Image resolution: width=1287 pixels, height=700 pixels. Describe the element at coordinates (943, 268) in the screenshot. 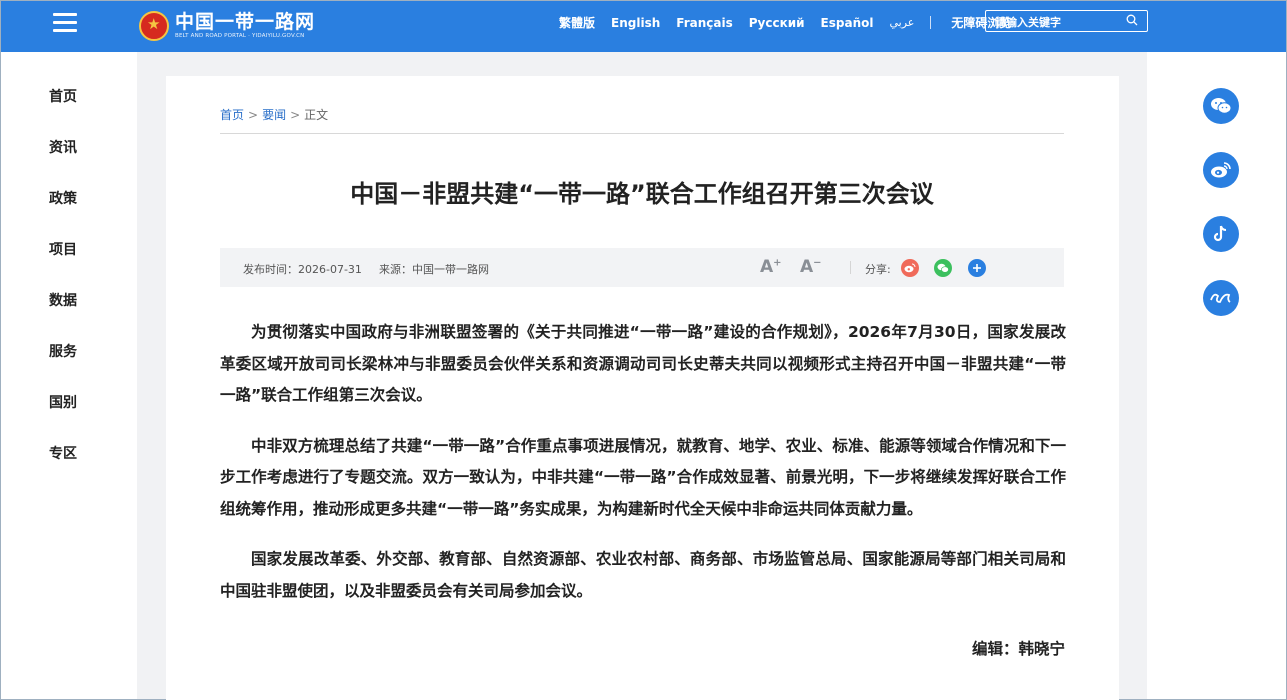

I see `share-wechat-icon` at that location.